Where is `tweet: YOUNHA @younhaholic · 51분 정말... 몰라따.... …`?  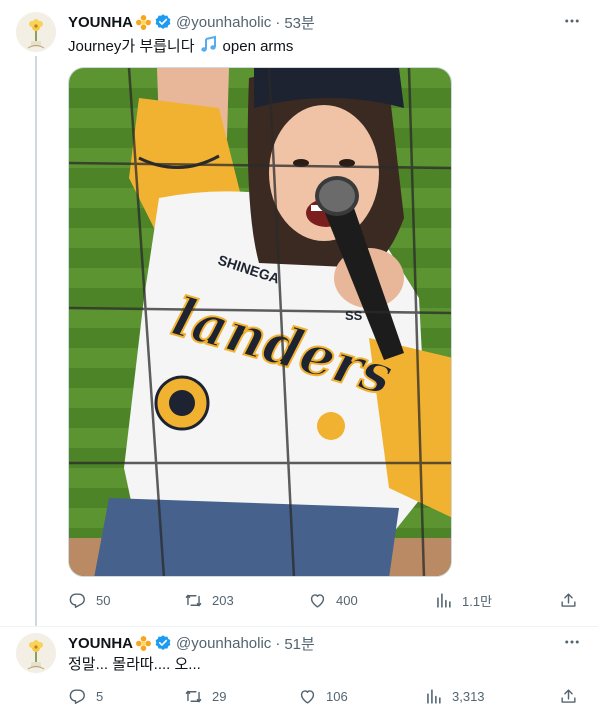
tweet: YOUNHA @younhaholic · 51분 정말... 몰라따.... … is located at coordinates (299, 673).